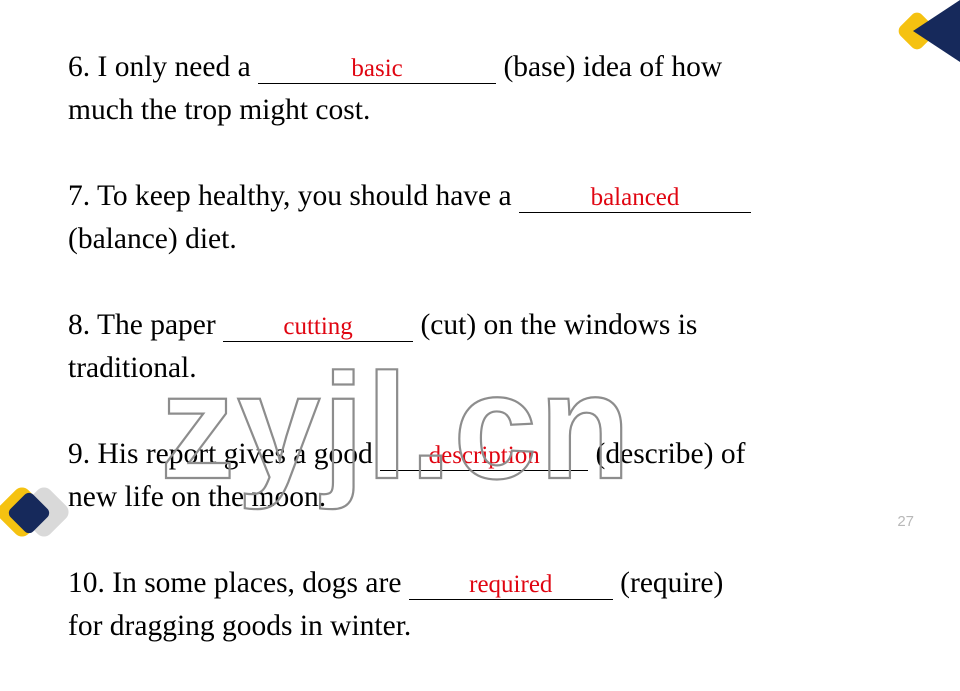 The image size is (960, 691). I want to click on exercise-6-answer-text: basic, so click(377, 68).